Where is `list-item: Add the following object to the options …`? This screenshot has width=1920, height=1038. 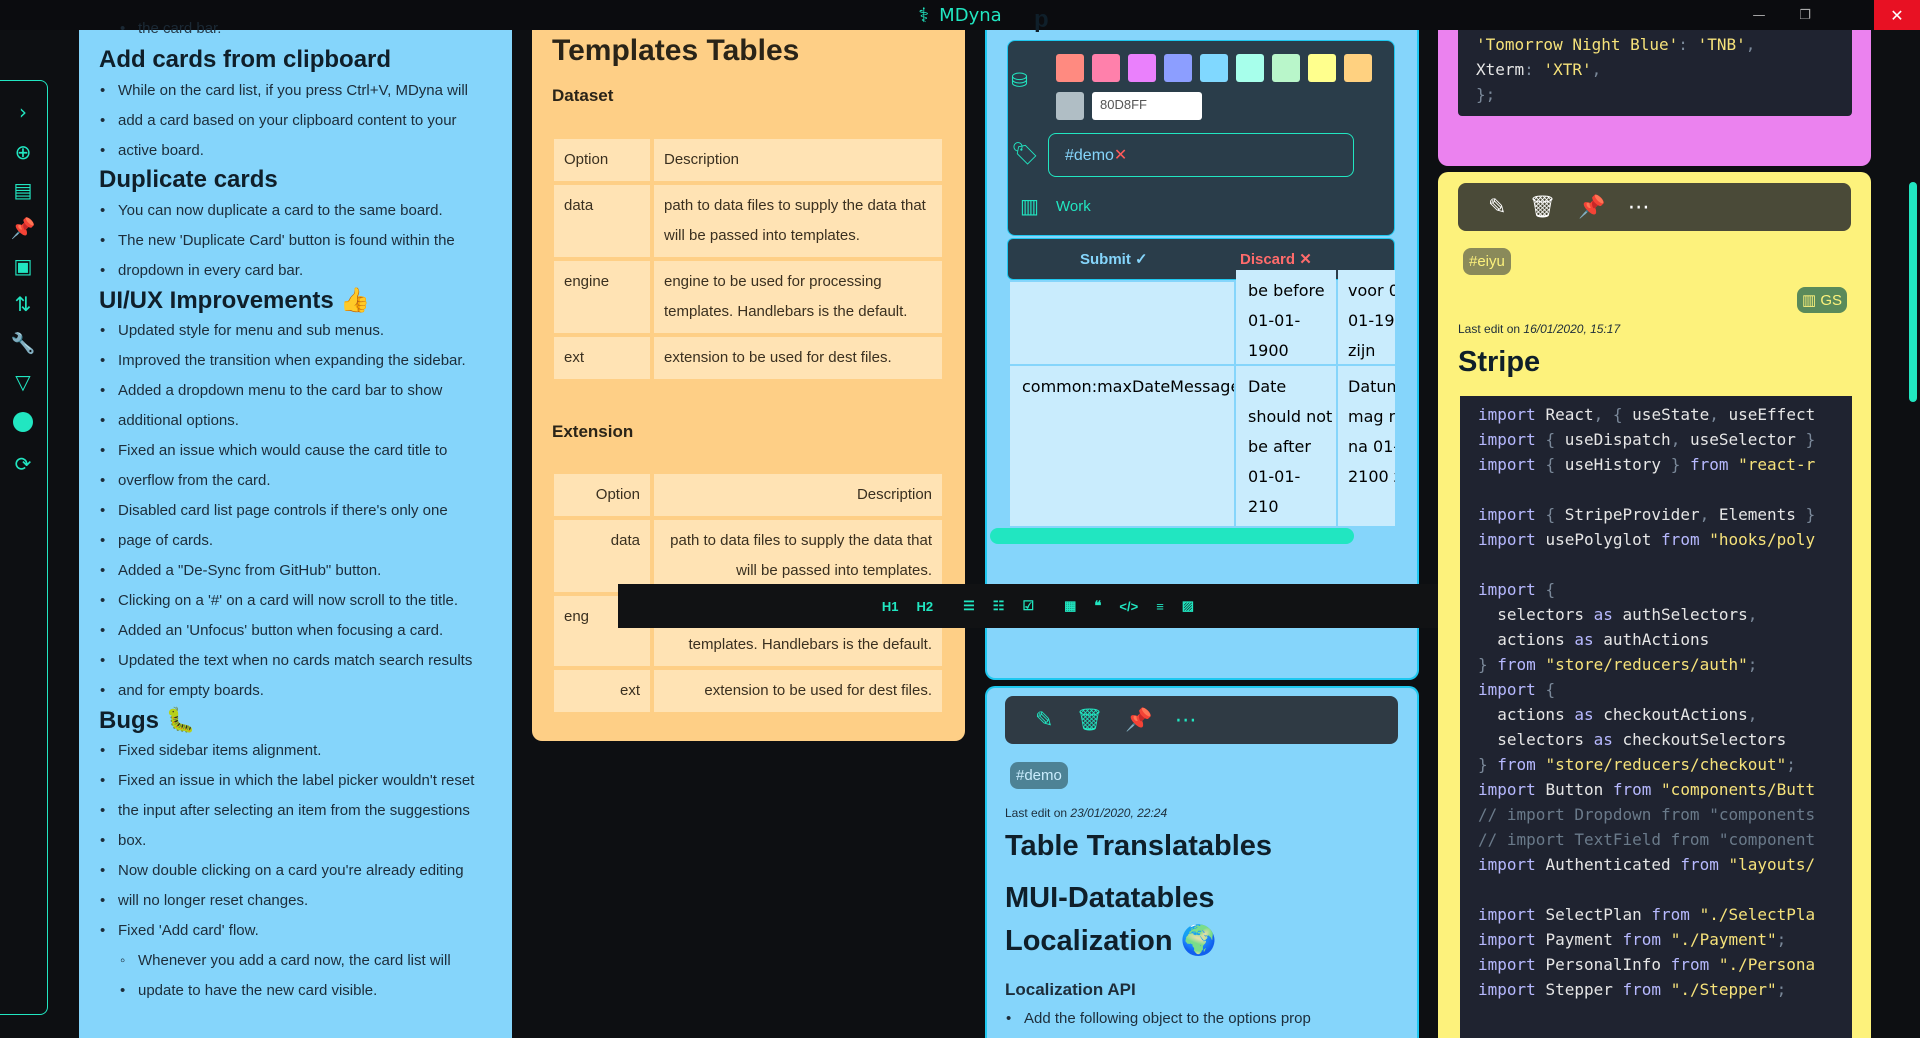 list-item: Add the following object to the options … is located at coordinates (1158, 1019).